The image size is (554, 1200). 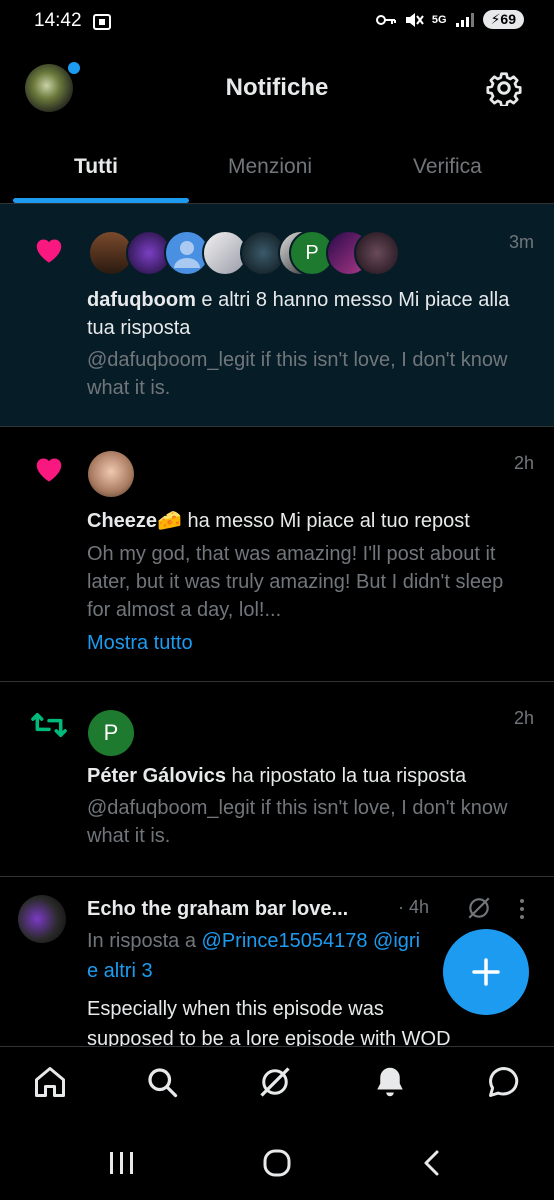 What do you see at coordinates (432, 1163) in the screenshot?
I see `back-icon` at bounding box center [432, 1163].